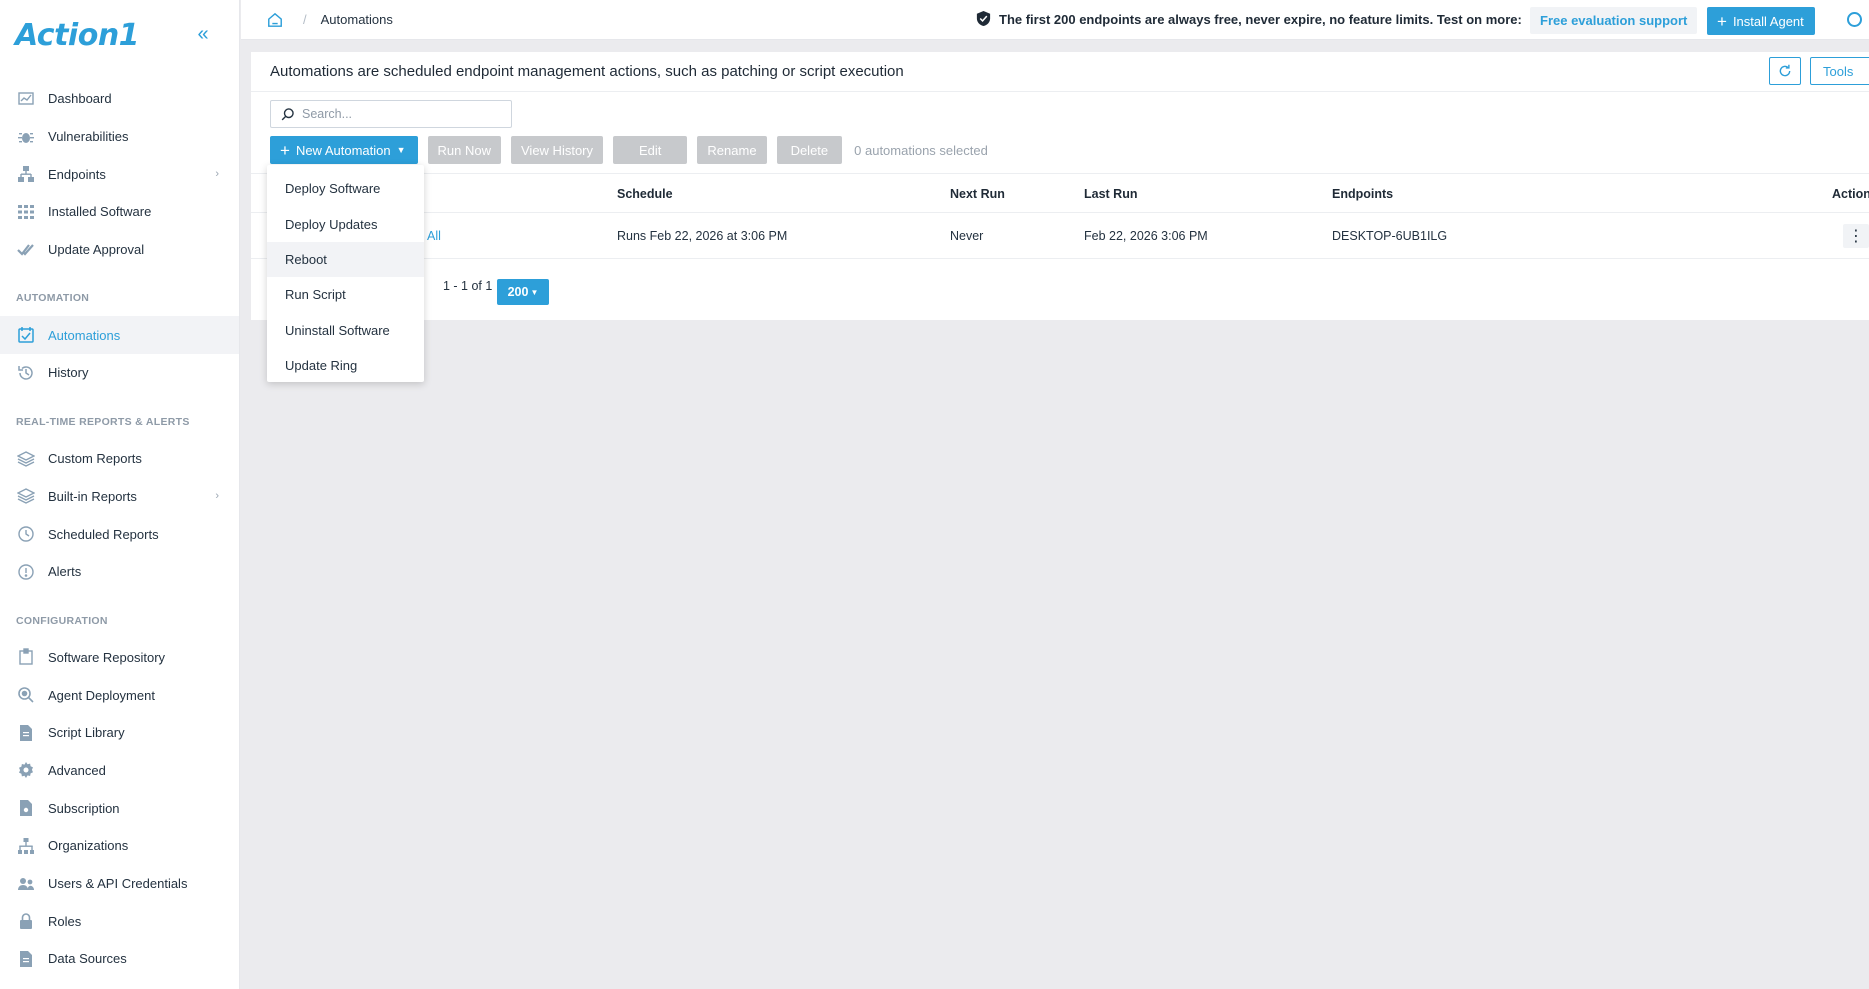  I want to click on chart-icon, so click(26, 99).